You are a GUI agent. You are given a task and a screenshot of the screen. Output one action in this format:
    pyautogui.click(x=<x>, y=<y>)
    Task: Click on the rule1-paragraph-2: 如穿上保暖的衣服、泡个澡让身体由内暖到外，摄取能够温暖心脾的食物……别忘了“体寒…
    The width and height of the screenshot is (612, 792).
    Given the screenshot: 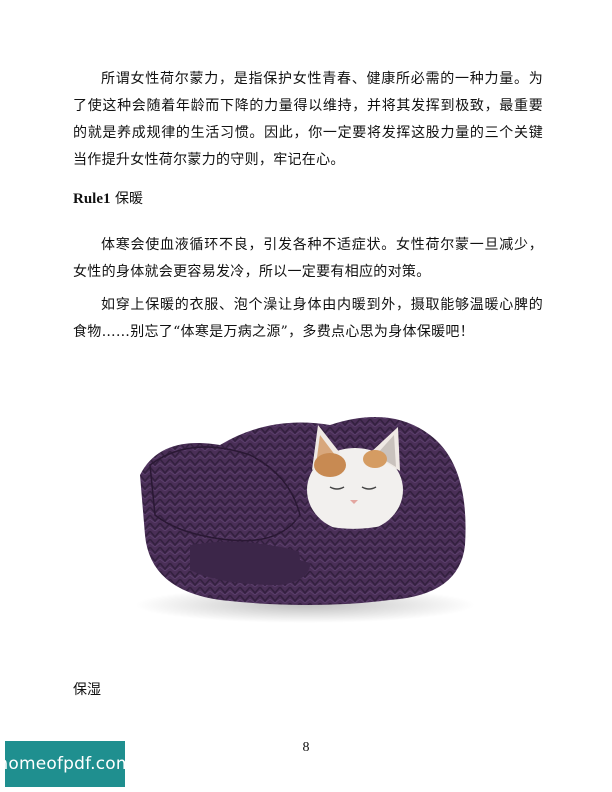 What is the action you would take?
    pyautogui.click(x=308, y=318)
    